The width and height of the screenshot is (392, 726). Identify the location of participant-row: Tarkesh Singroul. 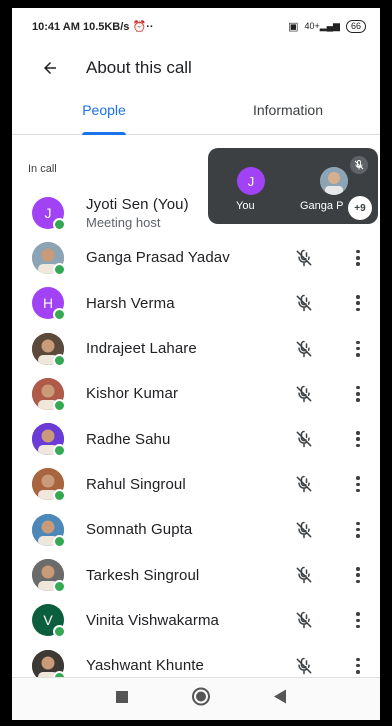
(196, 574).